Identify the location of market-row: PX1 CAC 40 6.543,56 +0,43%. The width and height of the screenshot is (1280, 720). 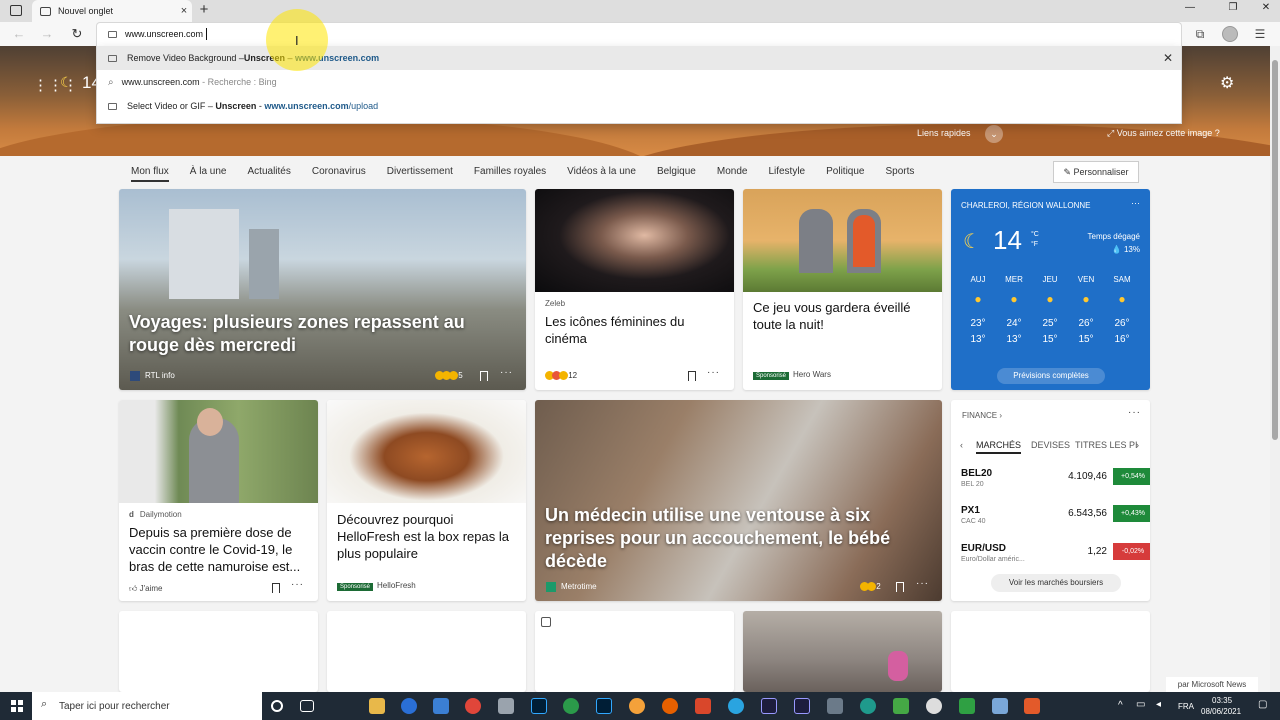
(1055, 520).